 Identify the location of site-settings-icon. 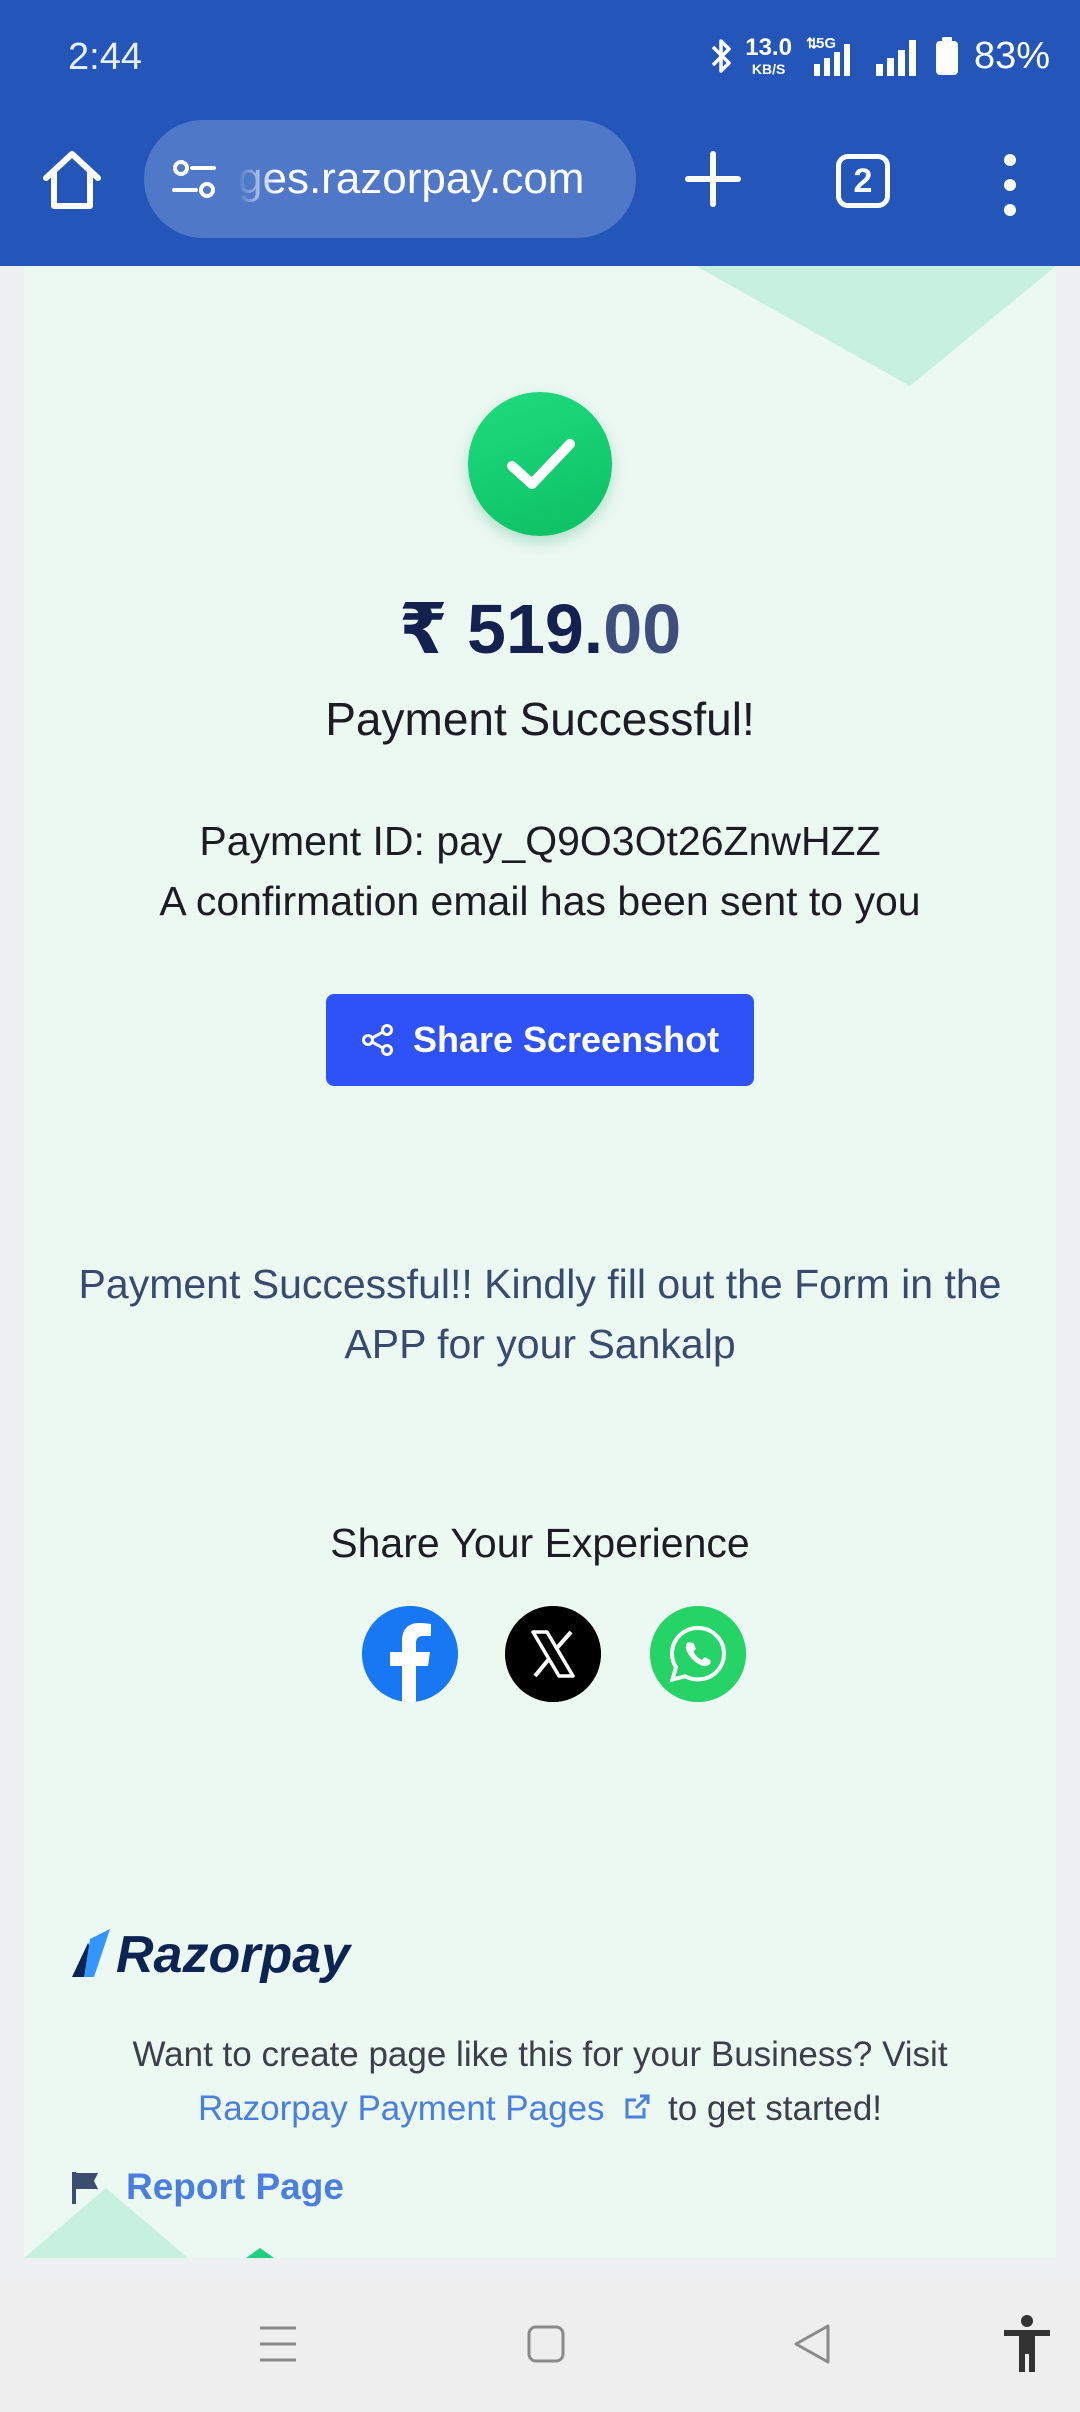
(194, 179).